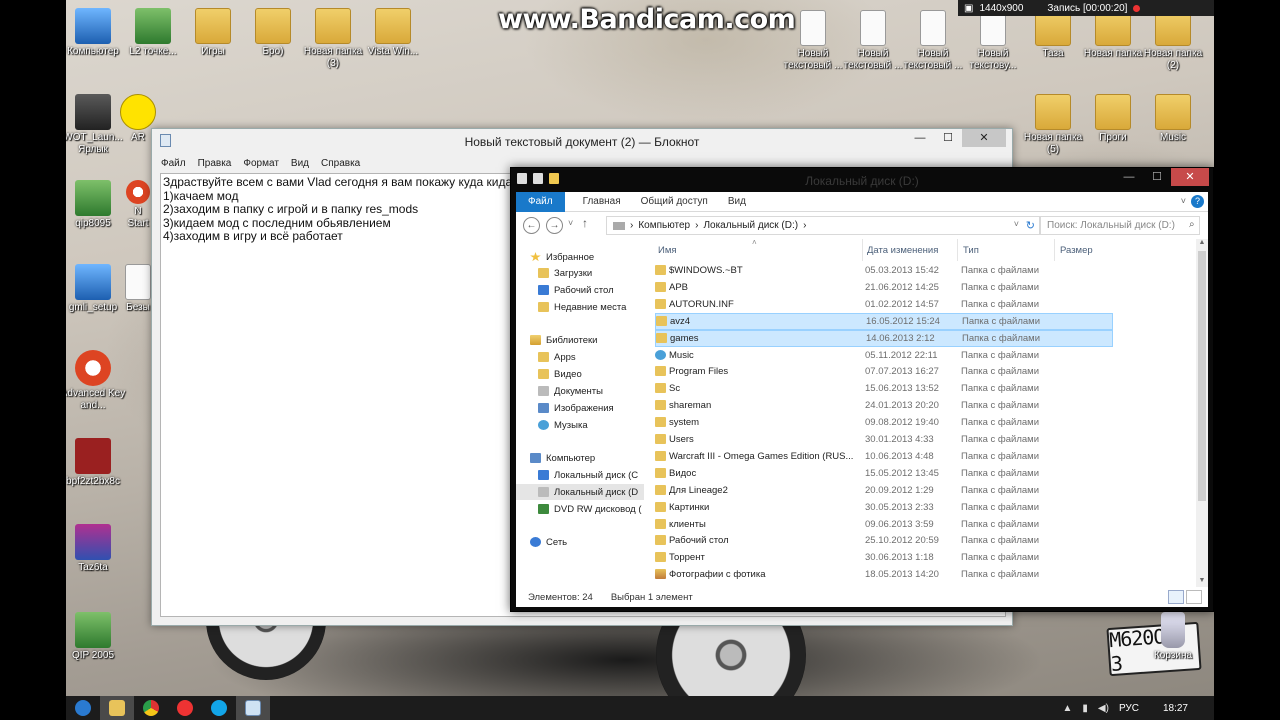  I want to click on column-date: Дата изменения, so click(902, 250).